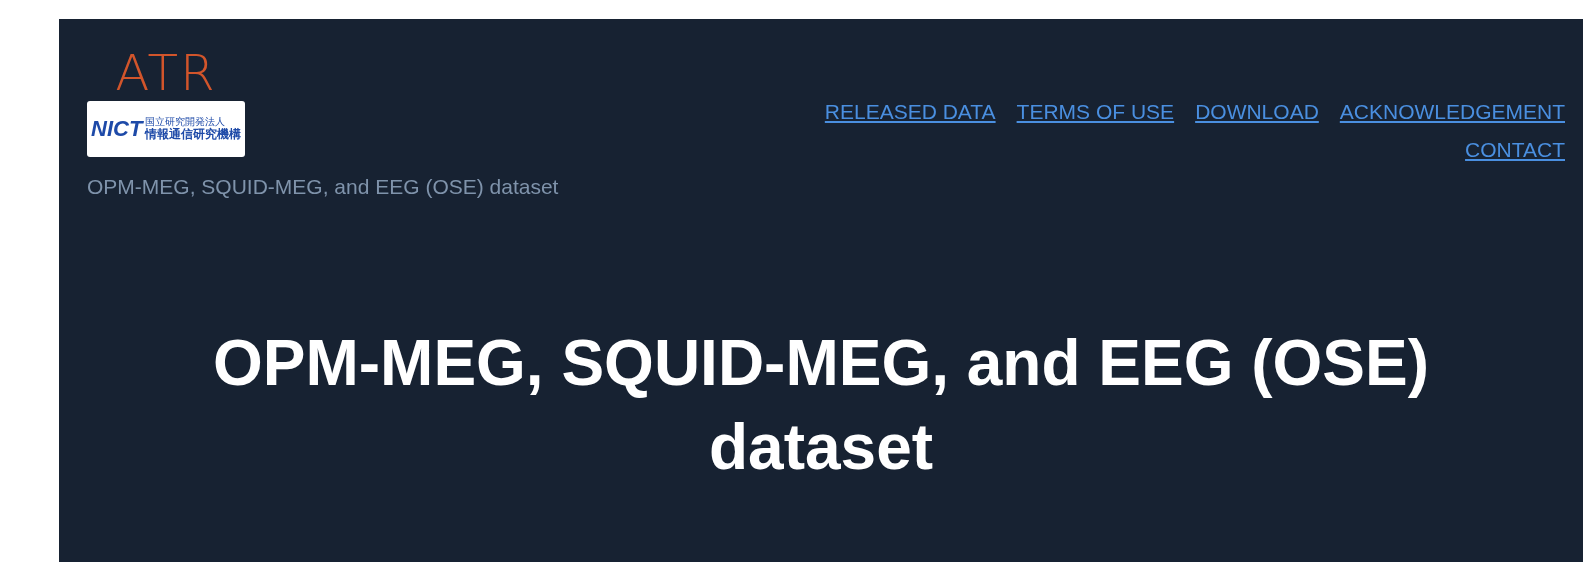 Image resolution: width=1583 pixels, height=562 pixels. I want to click on nav-link: TERMS OF USE, so click(1095, 112).